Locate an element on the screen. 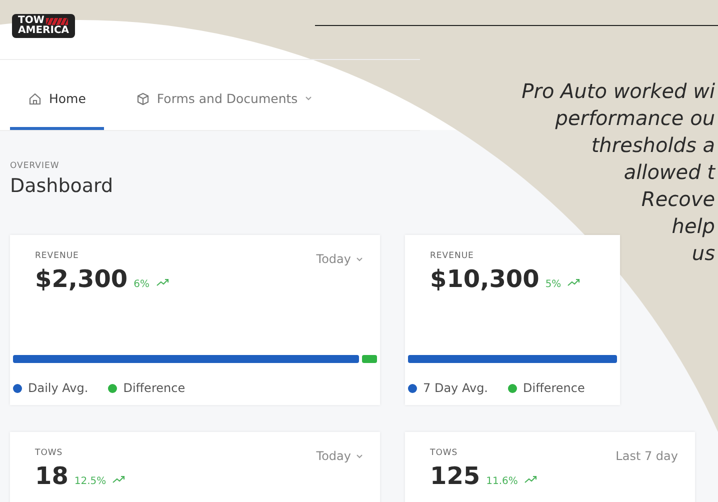 Image resolution: width=718 pixels, height=502 pixels. quote-text: us is located at coordinates (704, 253).